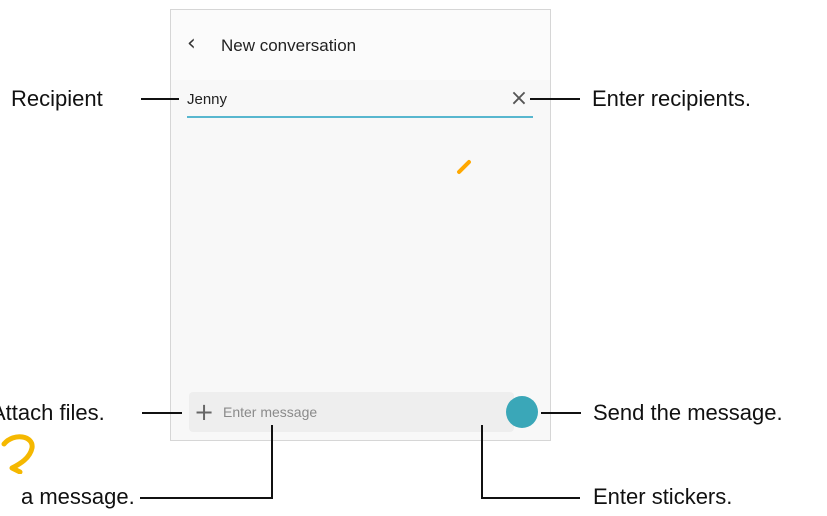 Image resolution: width=827 pixels, height=516 pixels. I want to click on callout-line-send-message, so click(561, 413).